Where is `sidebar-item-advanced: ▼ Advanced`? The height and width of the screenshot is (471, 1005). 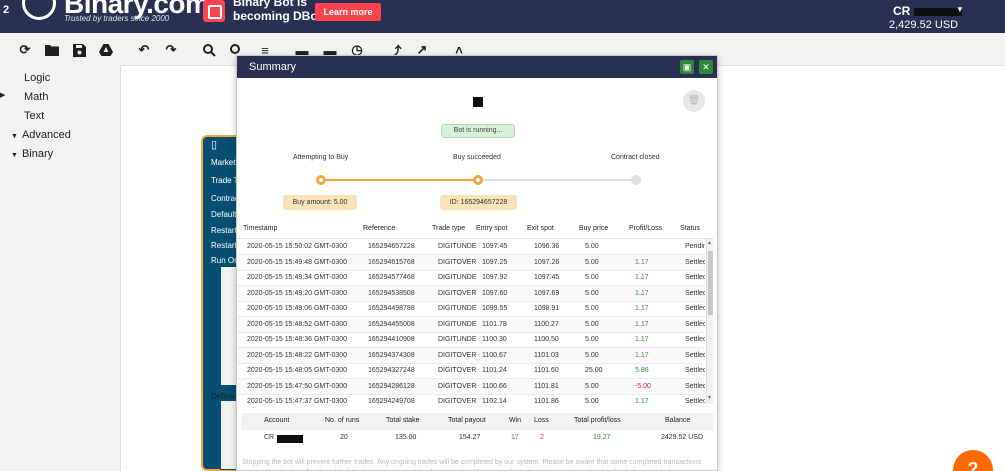 sidebar-item-advanced: ▼ Advanced is located at coordinates (41, 135).